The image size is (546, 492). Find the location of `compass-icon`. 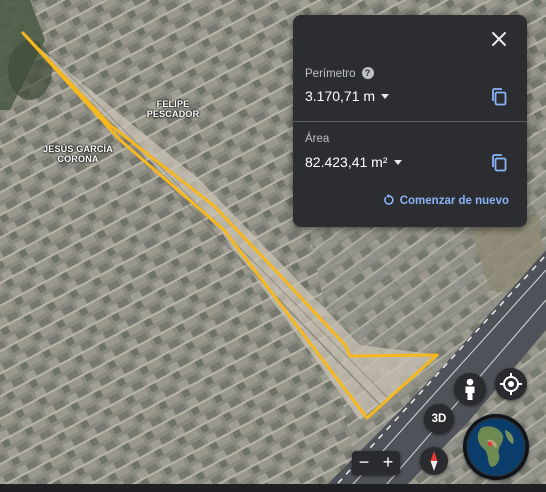

compass-icon is located at coordinates (434, 461).